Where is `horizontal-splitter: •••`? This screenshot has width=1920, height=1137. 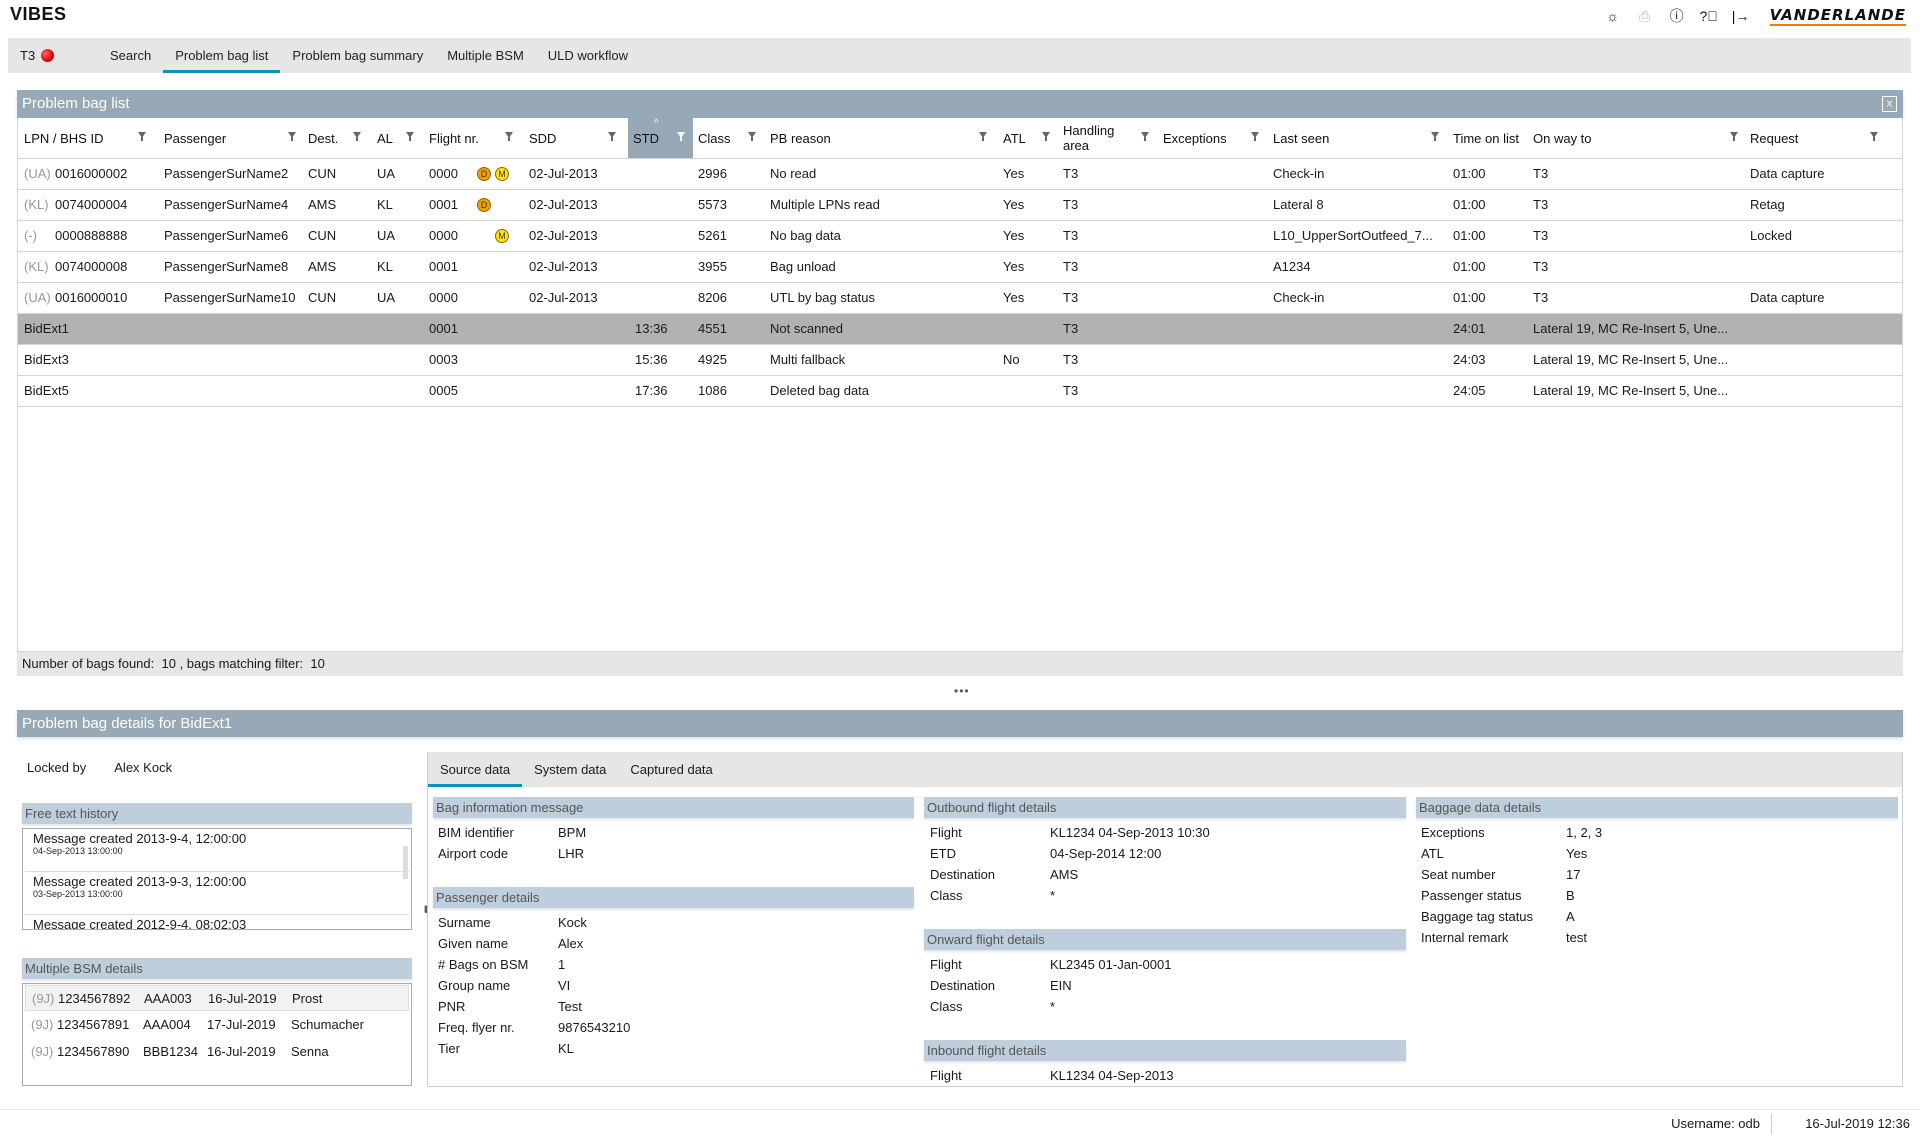 horizontal-splitter: ••• is located at coordinates (962, 691).